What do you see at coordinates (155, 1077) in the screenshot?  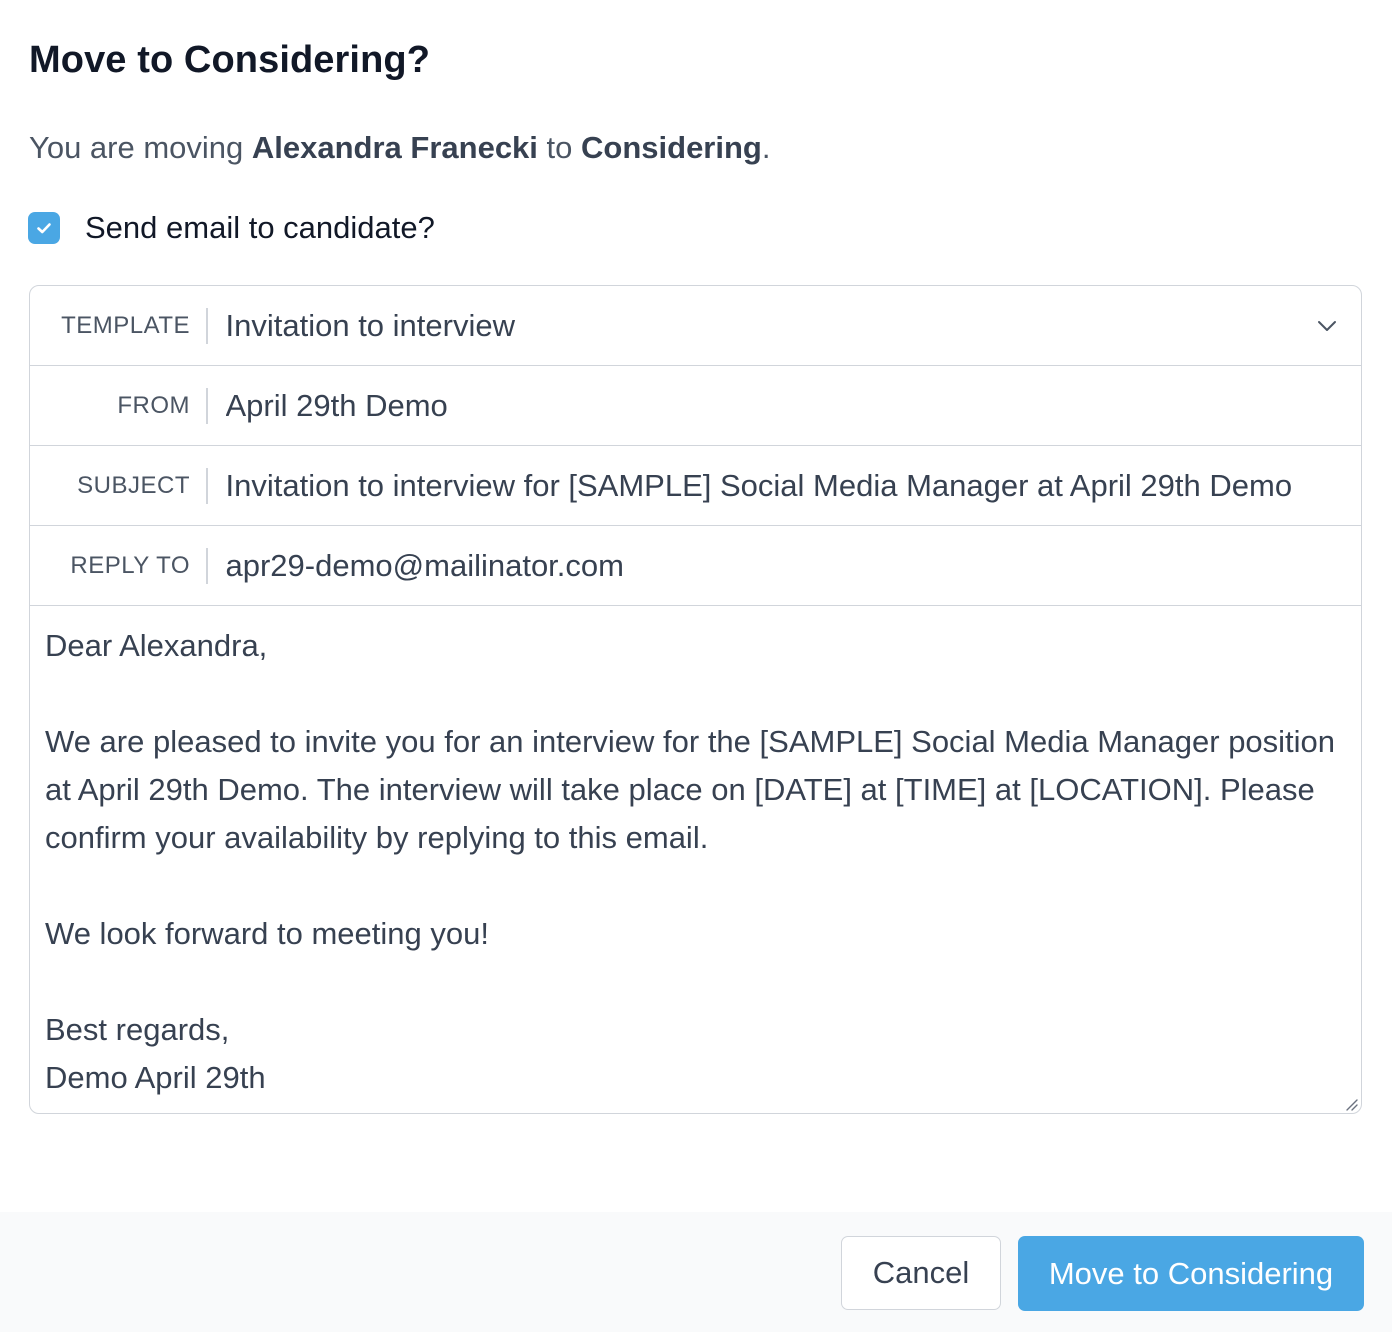 I see `body-signature: Demo April 29th` at bounding box center [155, 1077].